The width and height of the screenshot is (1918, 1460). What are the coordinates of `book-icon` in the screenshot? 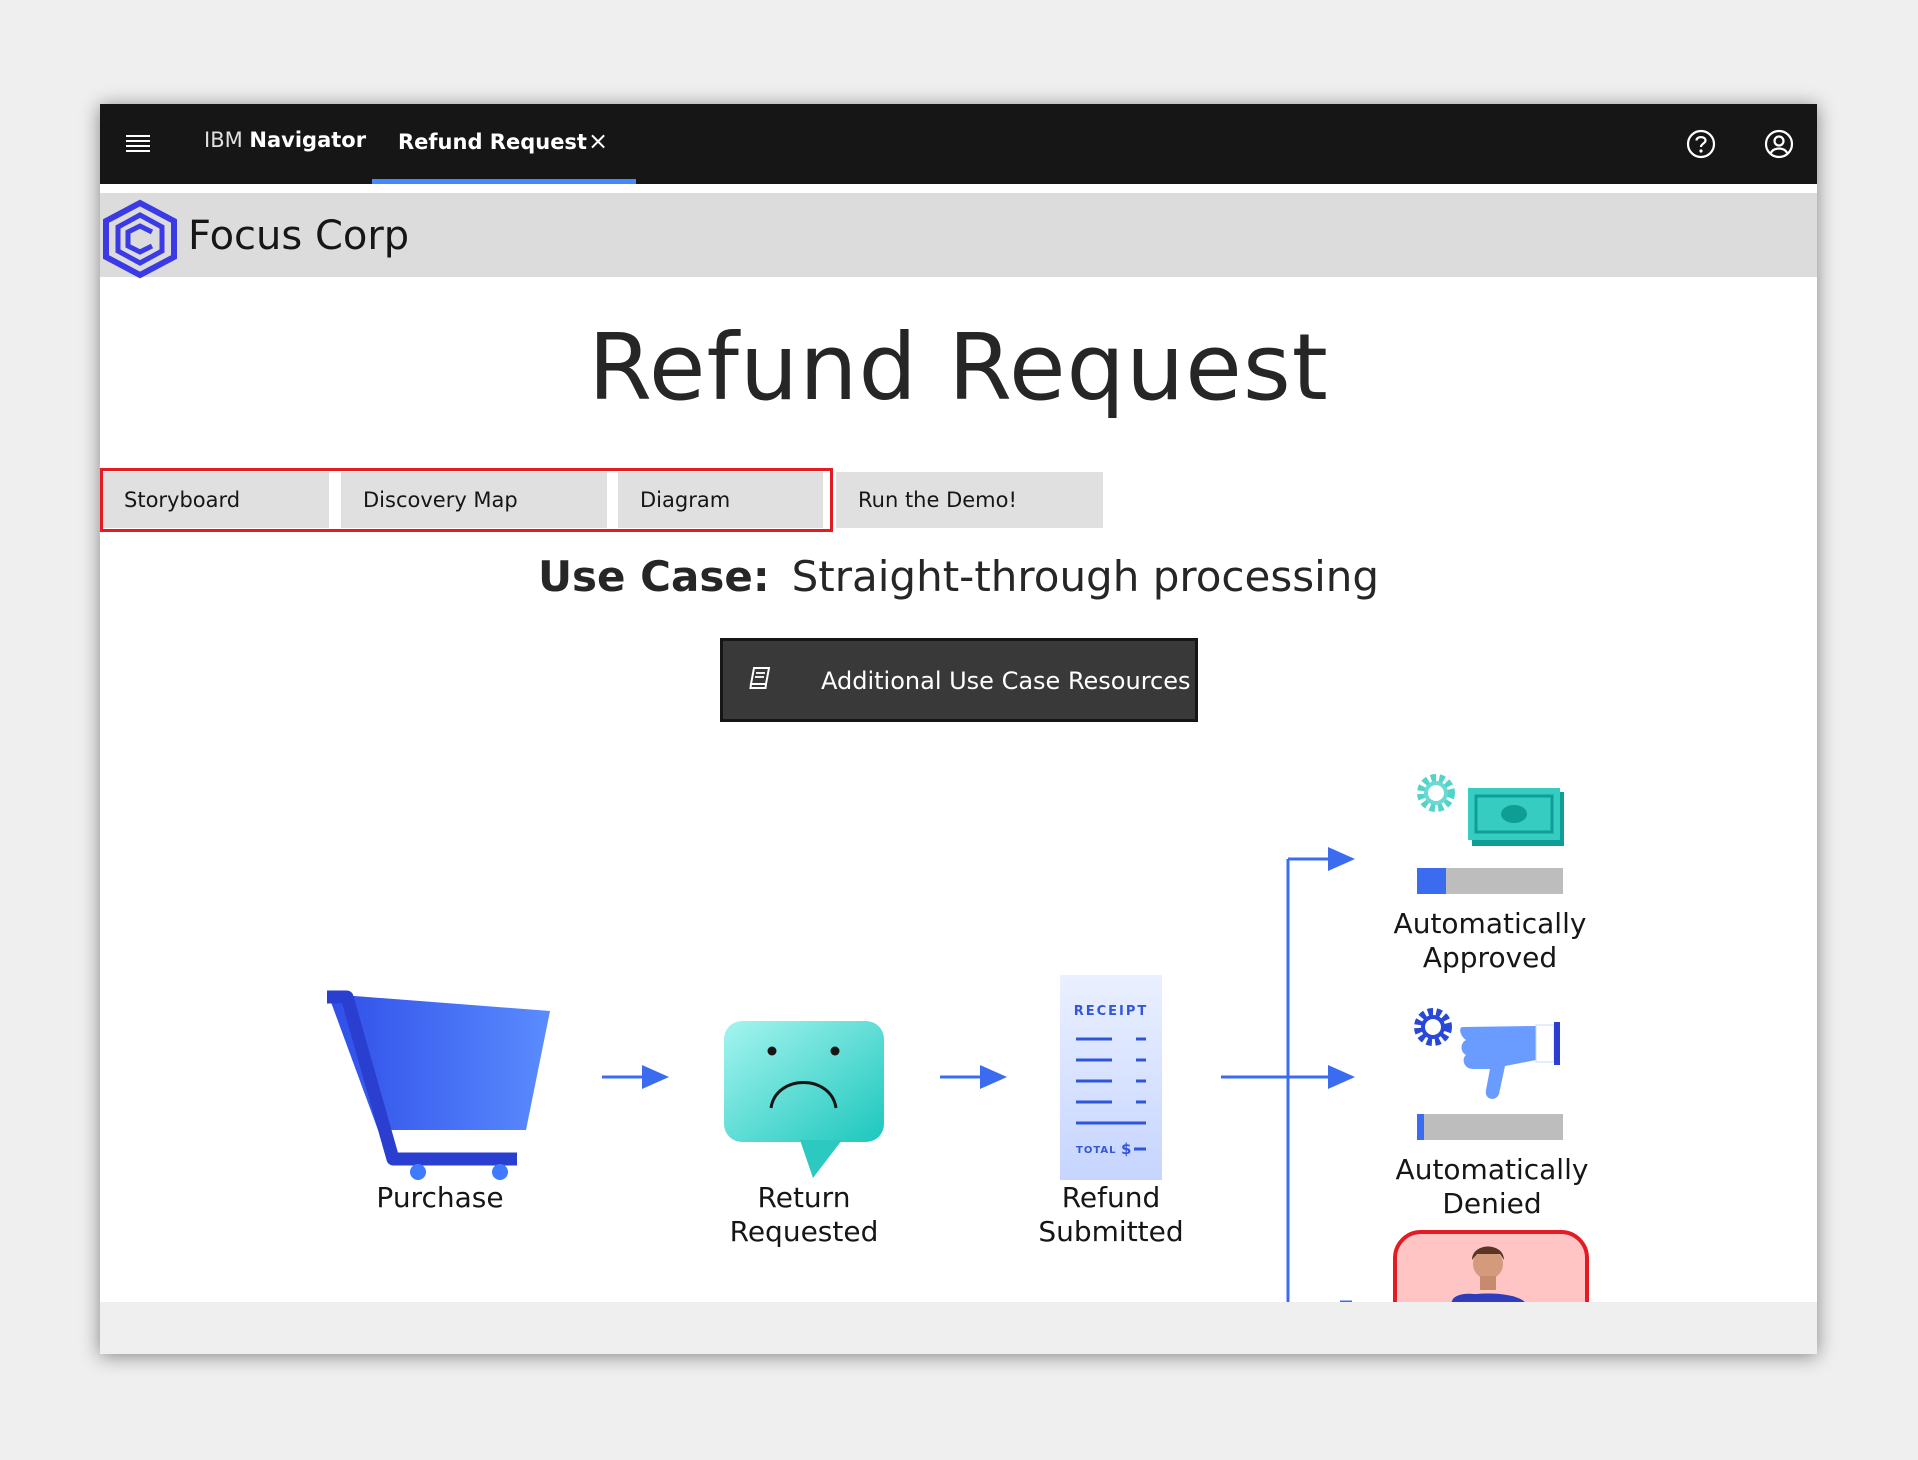 It's located at (760, 680).